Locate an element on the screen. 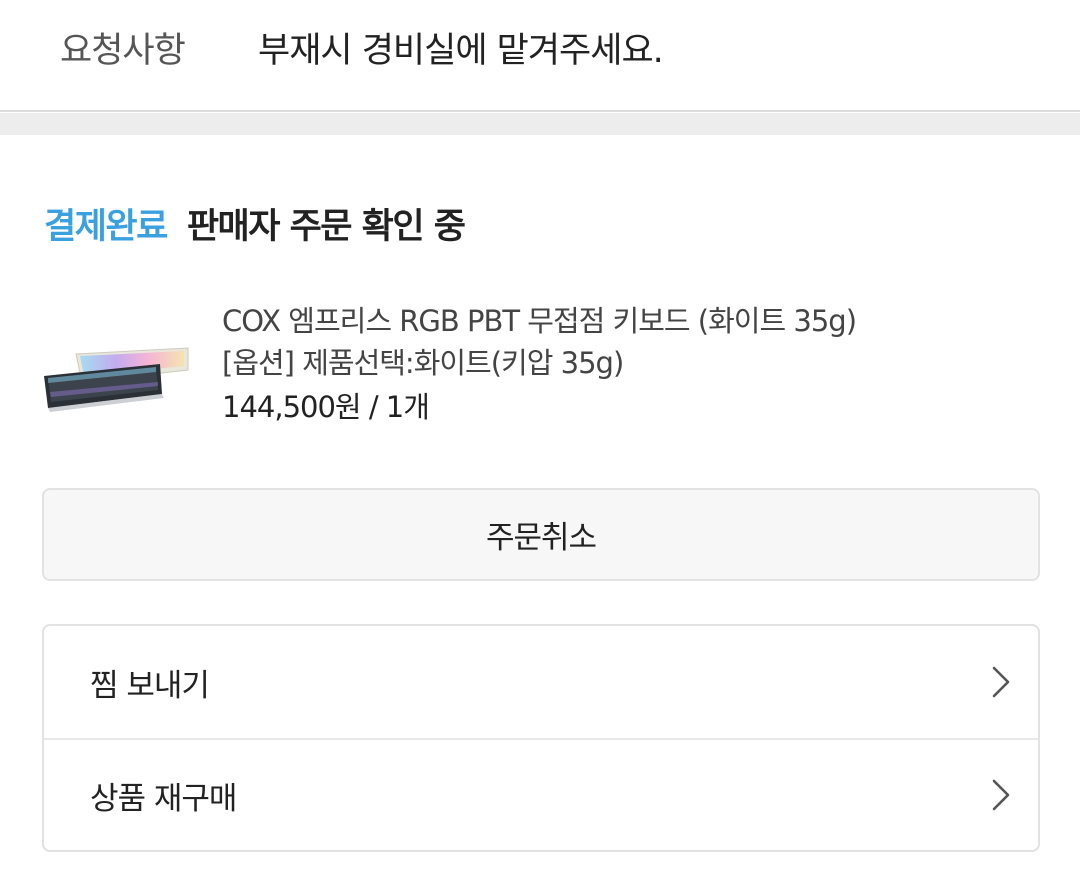  menu-item-send-wishlist: 찜 보내기 is located at coordinates (541, 682).